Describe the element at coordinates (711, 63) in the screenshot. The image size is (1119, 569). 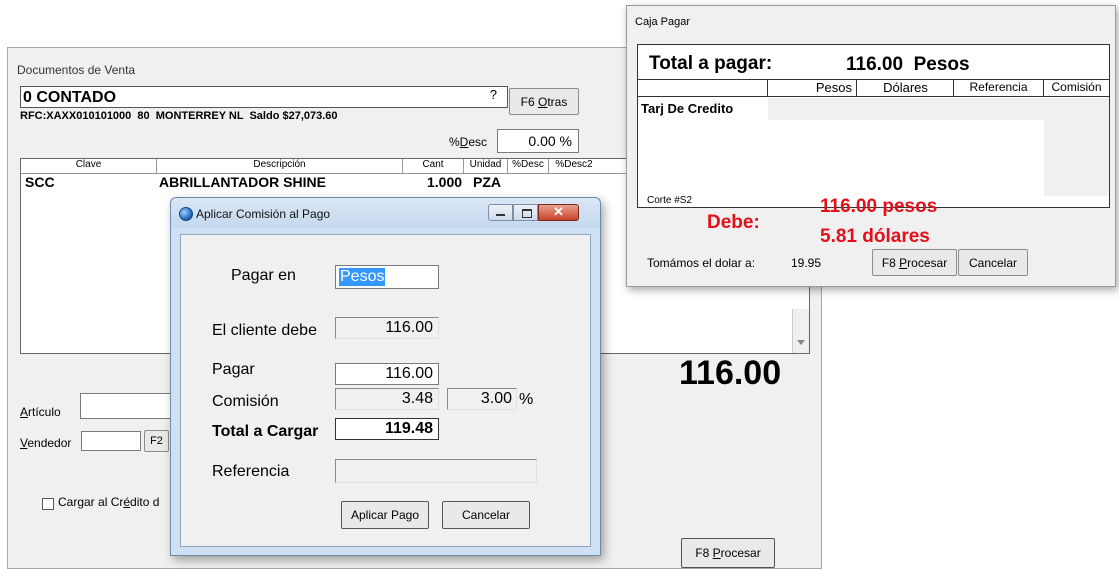
I see `total-a-pagar-label: Total a pagar:` at that location.